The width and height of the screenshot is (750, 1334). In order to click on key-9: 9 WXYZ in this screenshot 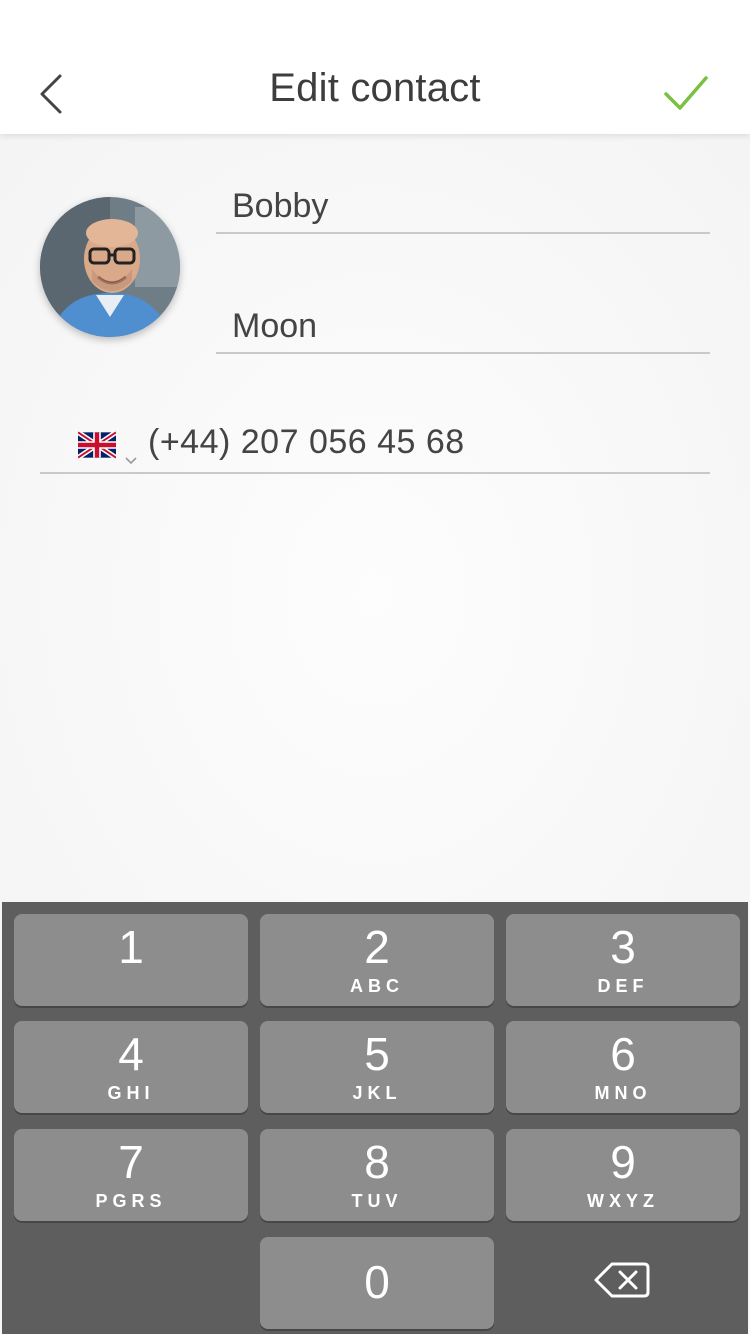, I will do `click(623, 1175)`.